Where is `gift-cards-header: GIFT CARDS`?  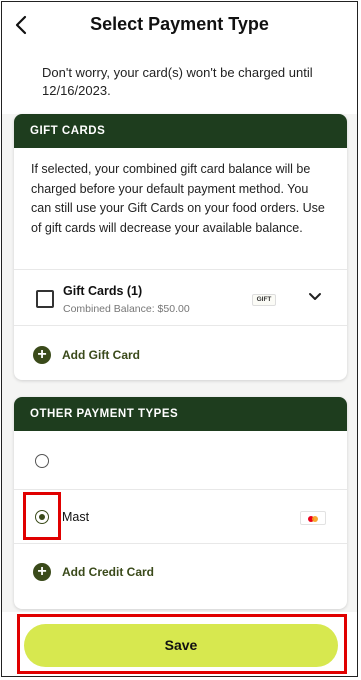
gift-cards-header: GIFT CARDS is located at coordinates (180, 131).